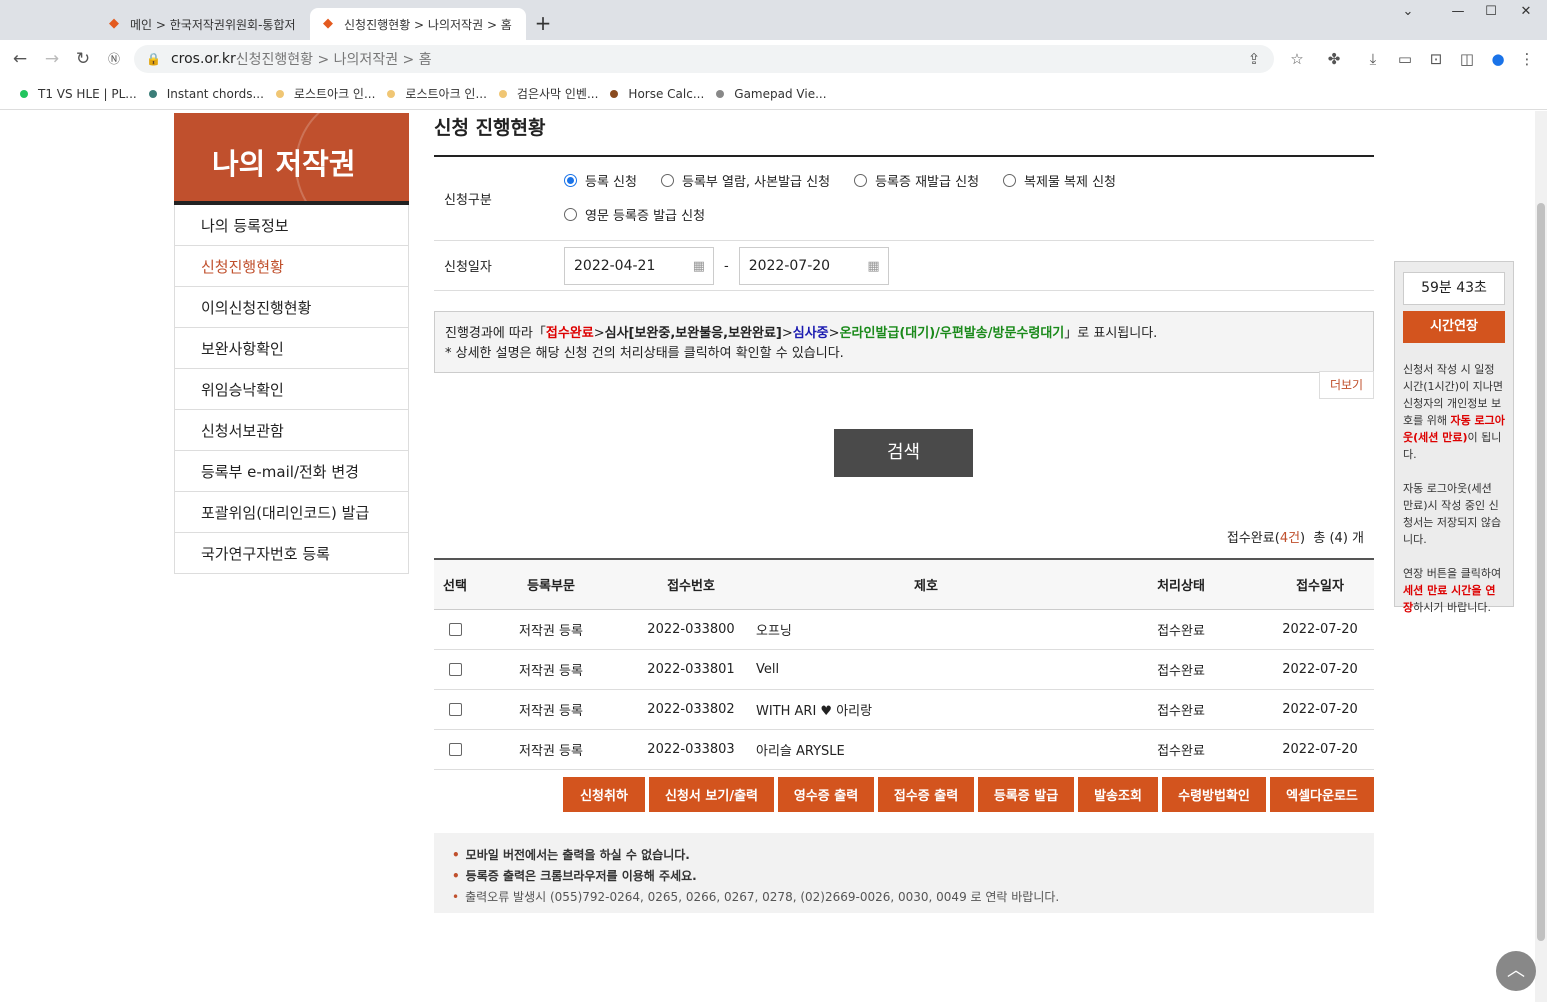 The width and height of the screenshot is (1547, 1002). What do you see at coordinates (291, 430) in the screenshot?
I see `sidebar-item: 신청서보관함` at bounding box center [291, 430].